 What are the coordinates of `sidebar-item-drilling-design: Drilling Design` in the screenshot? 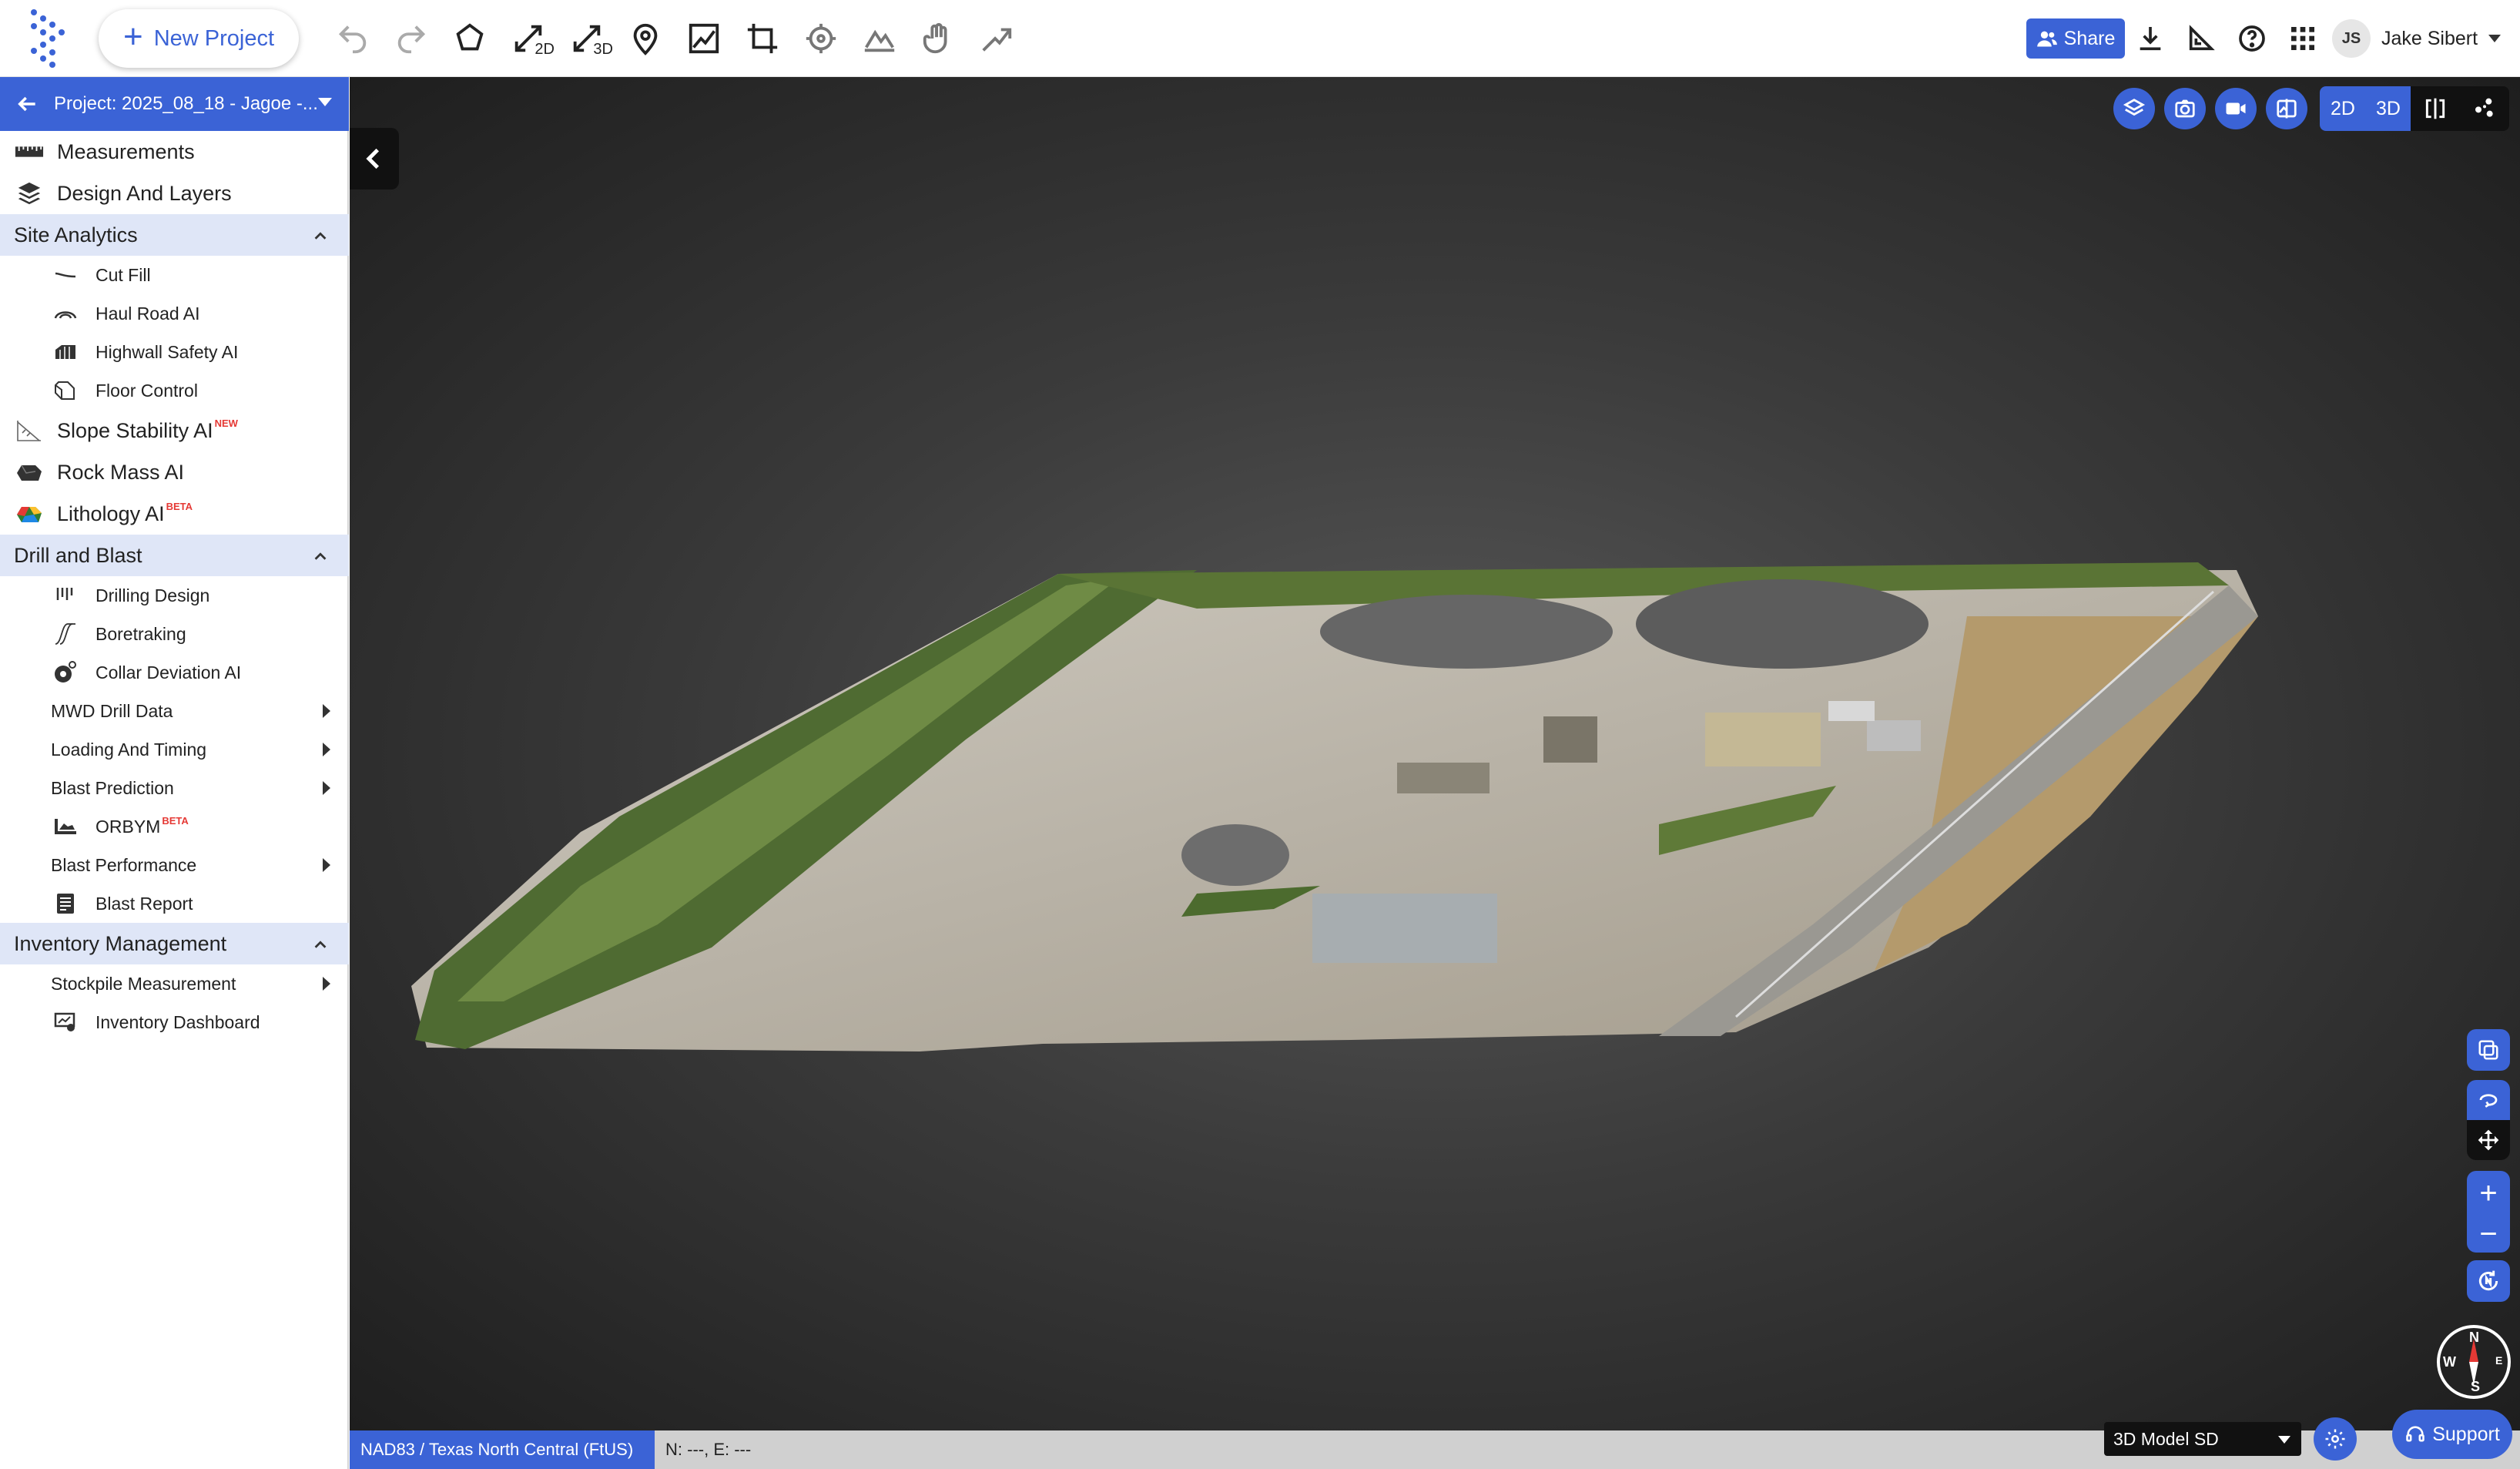 It's located at (175, 595).